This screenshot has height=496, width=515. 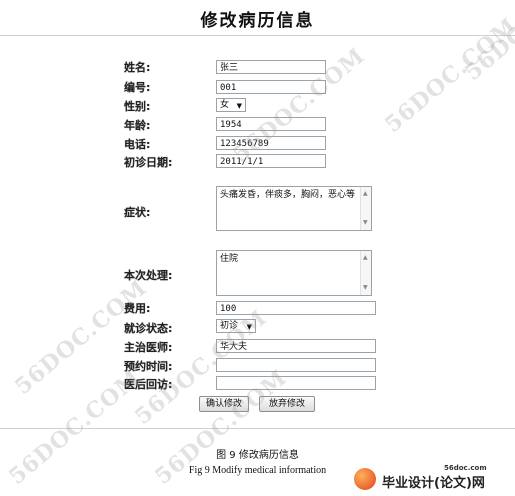 I want to click on gender-select-value: 女, so click(x=225, y=105).